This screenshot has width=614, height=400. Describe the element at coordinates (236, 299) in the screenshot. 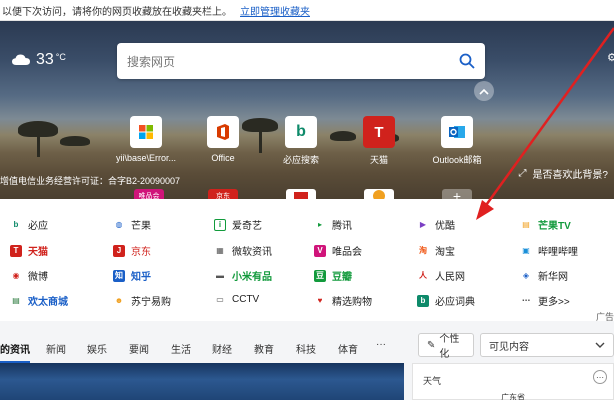

I see `link-cctv: ▭ CCTV` at that location.